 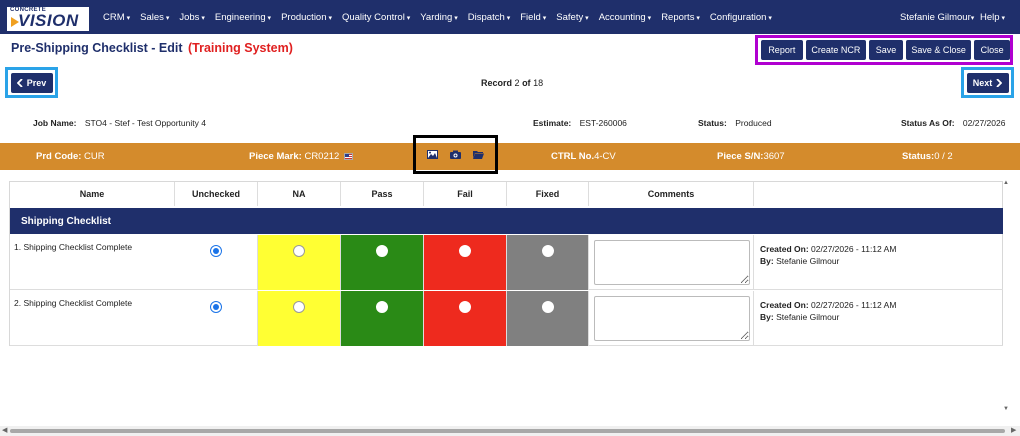 What do you see at coordinates (992, 17) in the screenshot?
I see `help-menu: Help` at bounding box center [992, 17].